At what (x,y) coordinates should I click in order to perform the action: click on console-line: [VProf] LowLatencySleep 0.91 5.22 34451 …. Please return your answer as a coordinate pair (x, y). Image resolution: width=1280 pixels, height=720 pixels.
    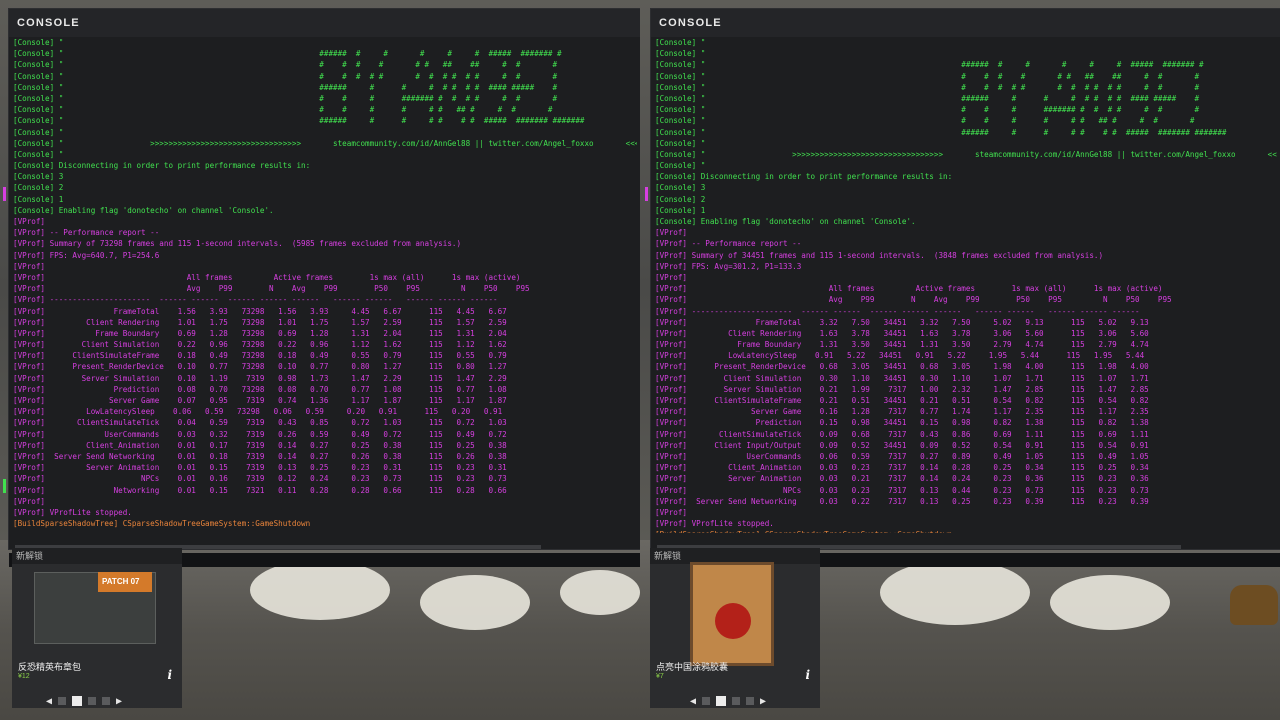
    Looking at the image, I should click on (900, 356).